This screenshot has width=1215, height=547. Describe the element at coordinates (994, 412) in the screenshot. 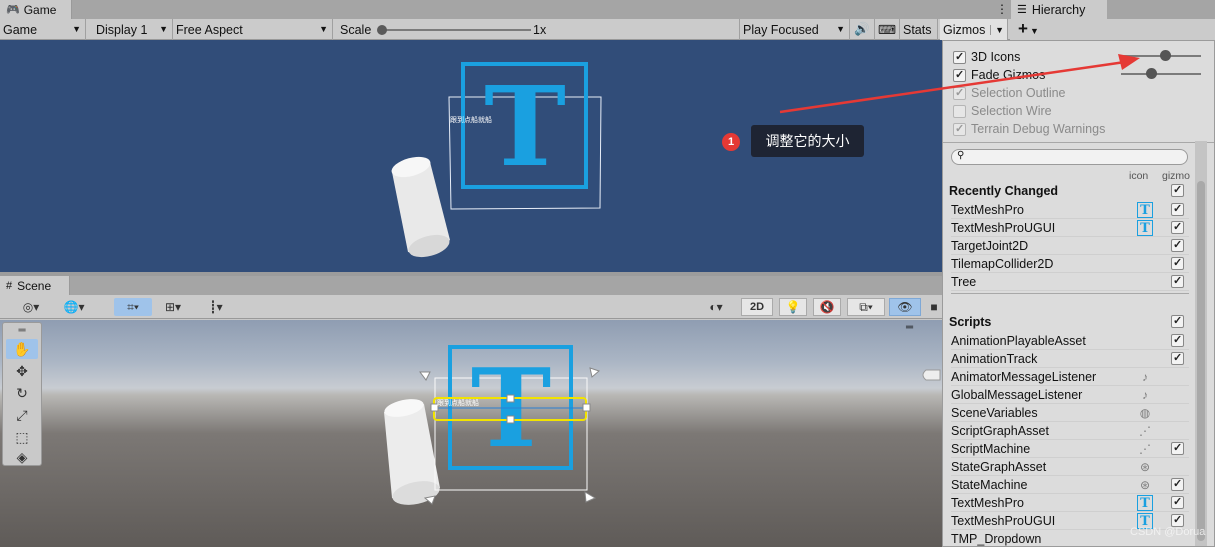

I see `row-name: SceneVariables` at that location.